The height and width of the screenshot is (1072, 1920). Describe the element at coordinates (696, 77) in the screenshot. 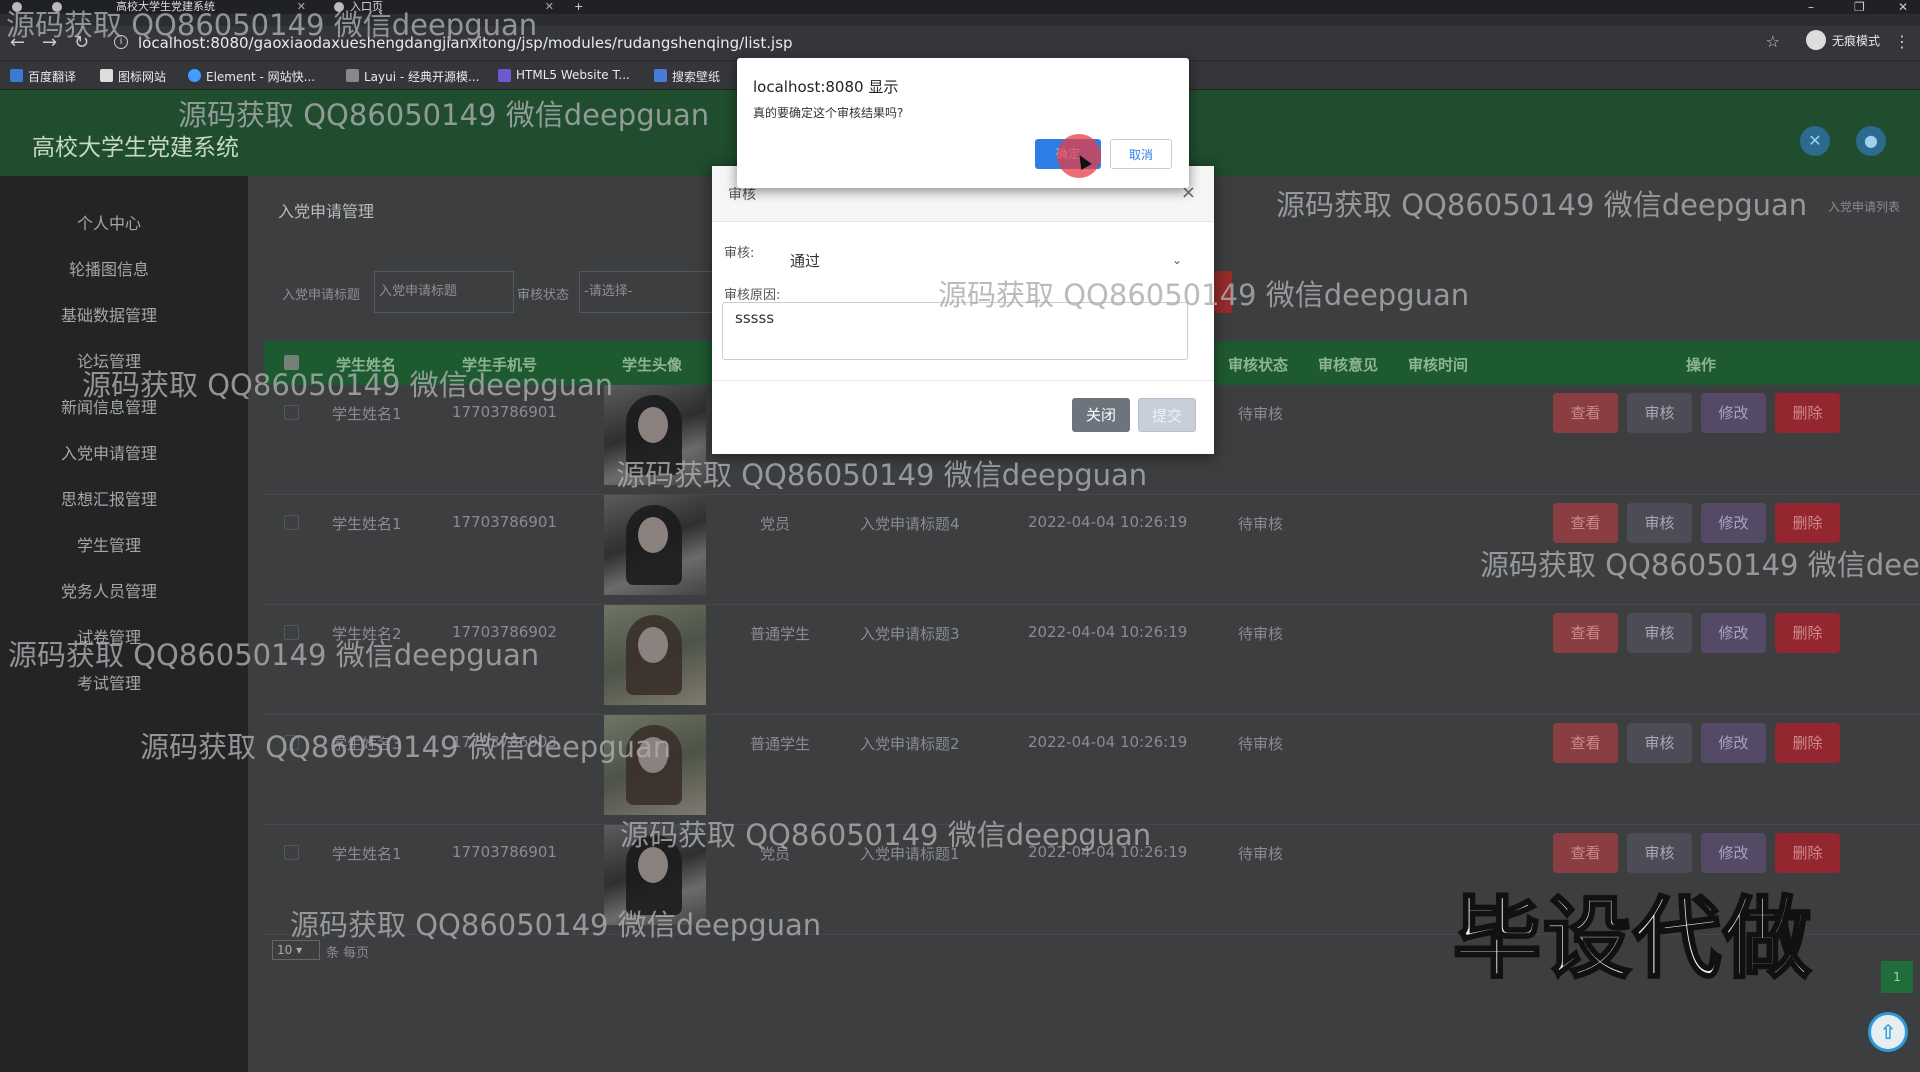

I see `bookmark-label: 搜索壁纸` at that location.